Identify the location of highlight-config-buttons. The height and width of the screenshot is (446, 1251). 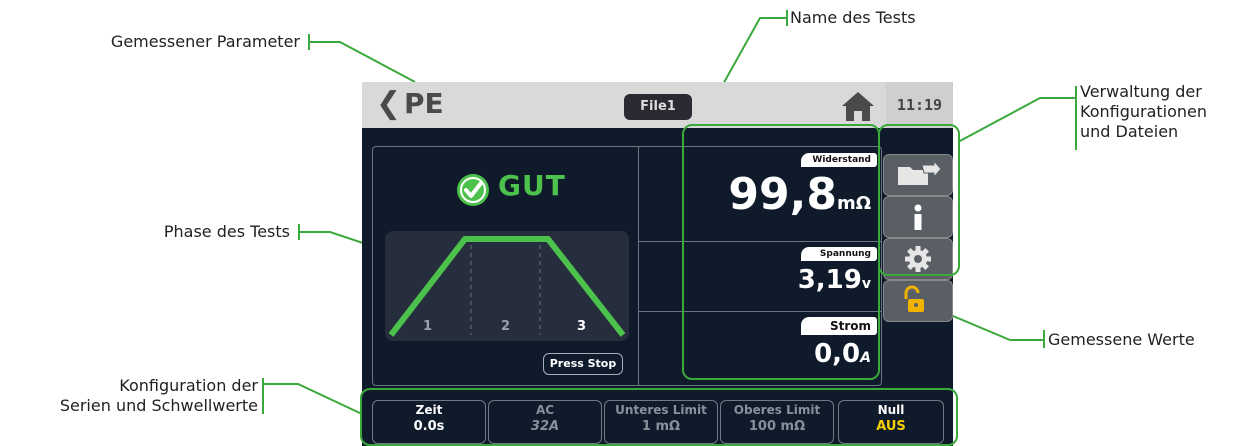
(919, 200).